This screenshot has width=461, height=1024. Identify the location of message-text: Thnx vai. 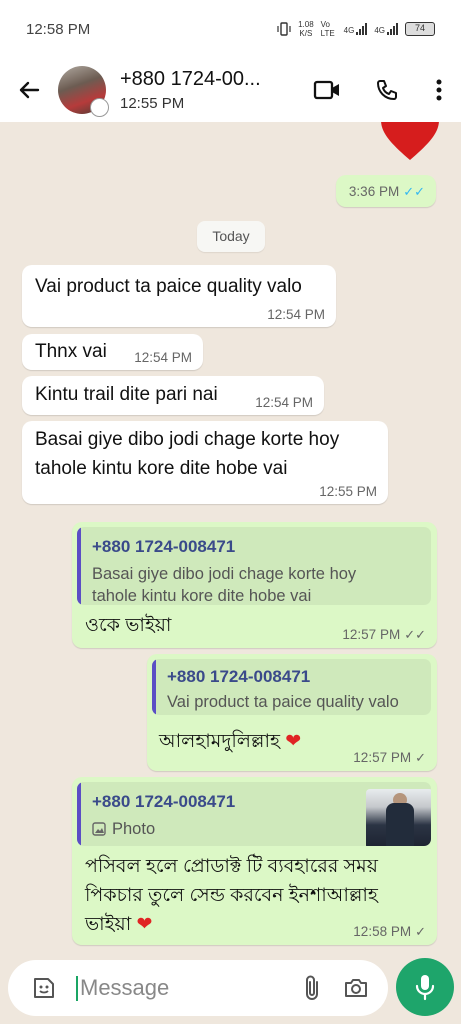
(71, 351).